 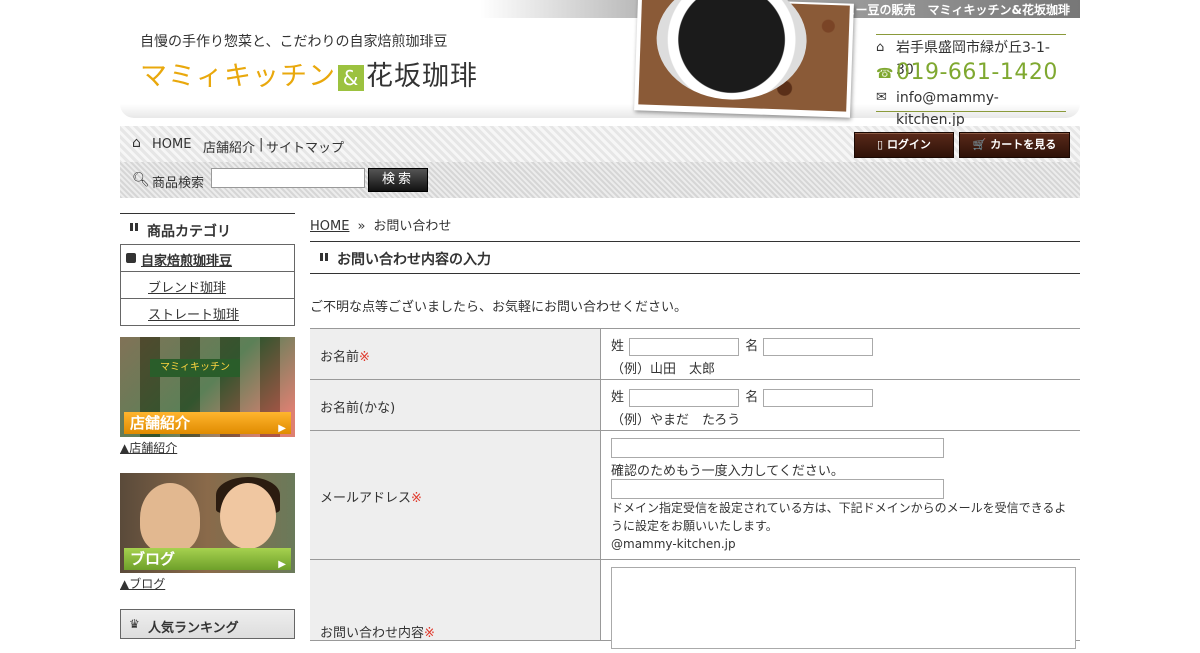 I want to click on coffee-cup-photo, so click(x=744, y=59).